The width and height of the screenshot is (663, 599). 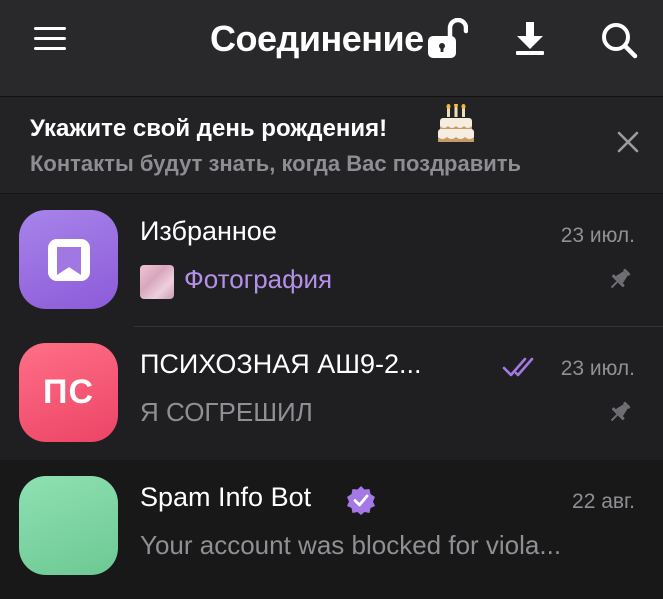 What do you see at coordinates (619, 40) in the screenshot?
I see `search-icon` at bounding box center [619, 40].